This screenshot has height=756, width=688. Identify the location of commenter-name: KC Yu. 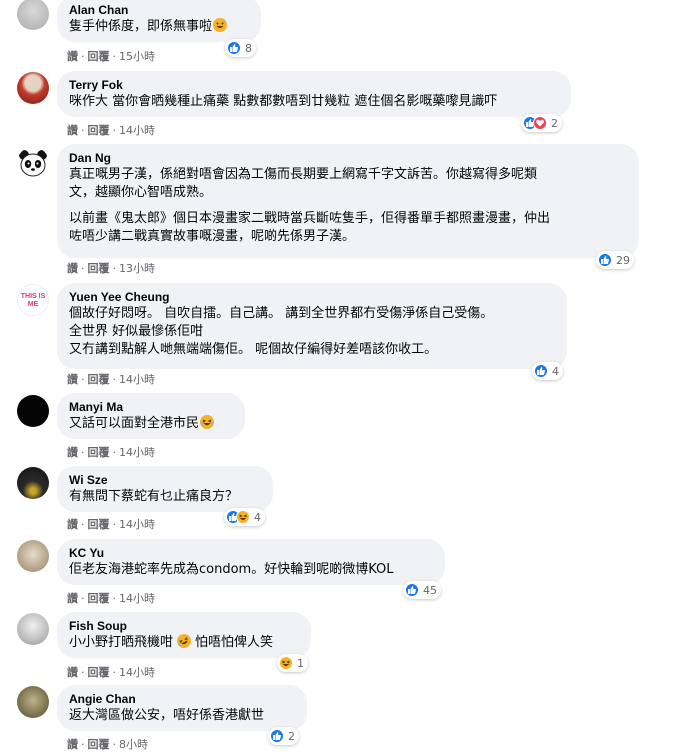
(251, 553).